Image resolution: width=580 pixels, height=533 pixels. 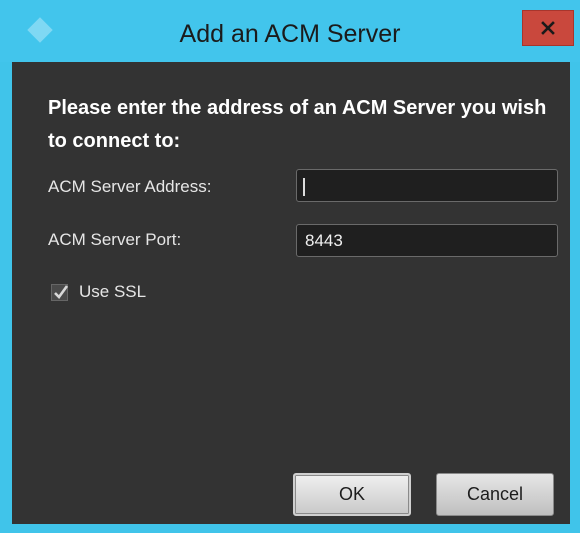 I want to click on ok-button: OK, so click(x=352, y=494).